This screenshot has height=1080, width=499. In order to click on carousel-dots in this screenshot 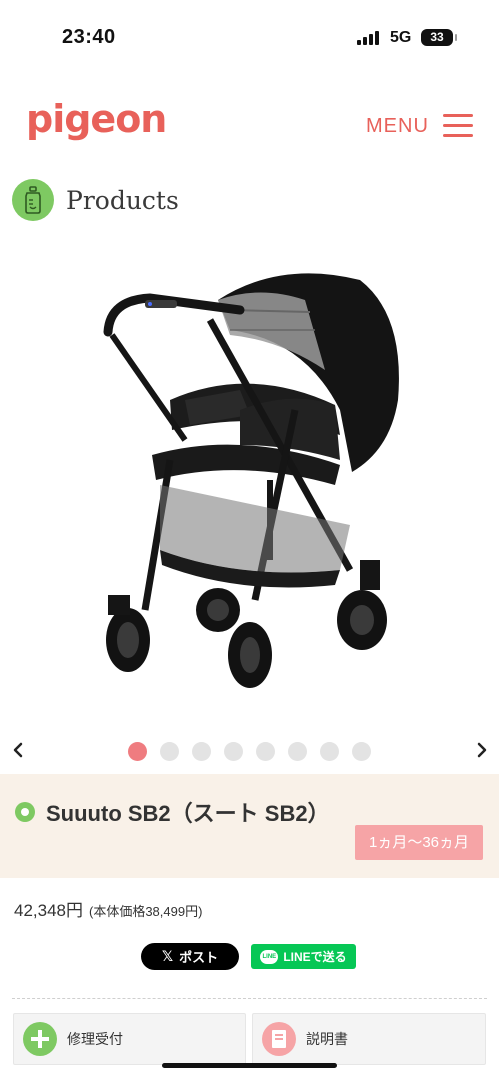, I will do `click(249, 751)`.